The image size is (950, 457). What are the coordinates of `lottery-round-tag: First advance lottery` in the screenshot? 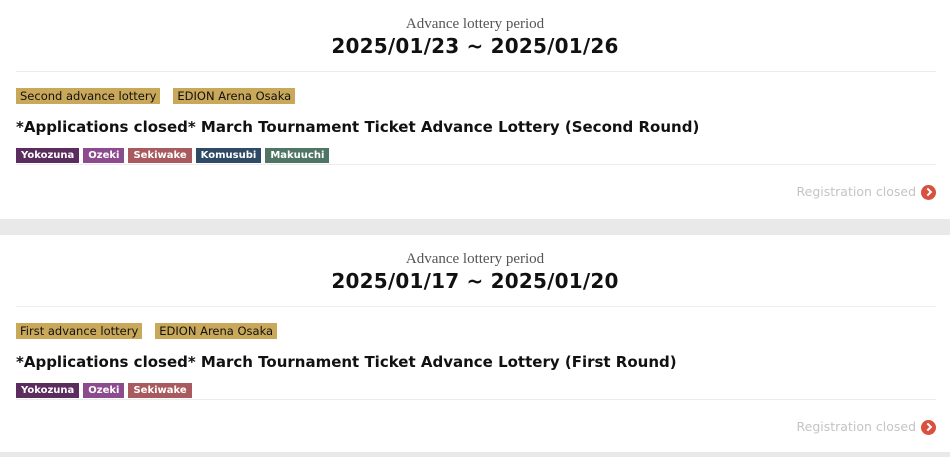 It's located at (79, 331).